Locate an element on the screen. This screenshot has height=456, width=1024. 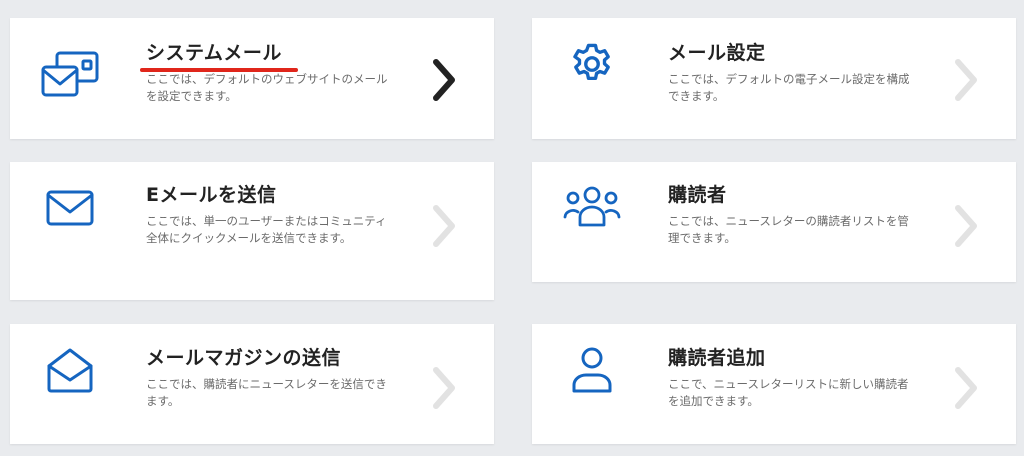
card-description: ここで、ニュースレターリストに新しい購読者を追加できます。 is located at coordinates (788, 392).